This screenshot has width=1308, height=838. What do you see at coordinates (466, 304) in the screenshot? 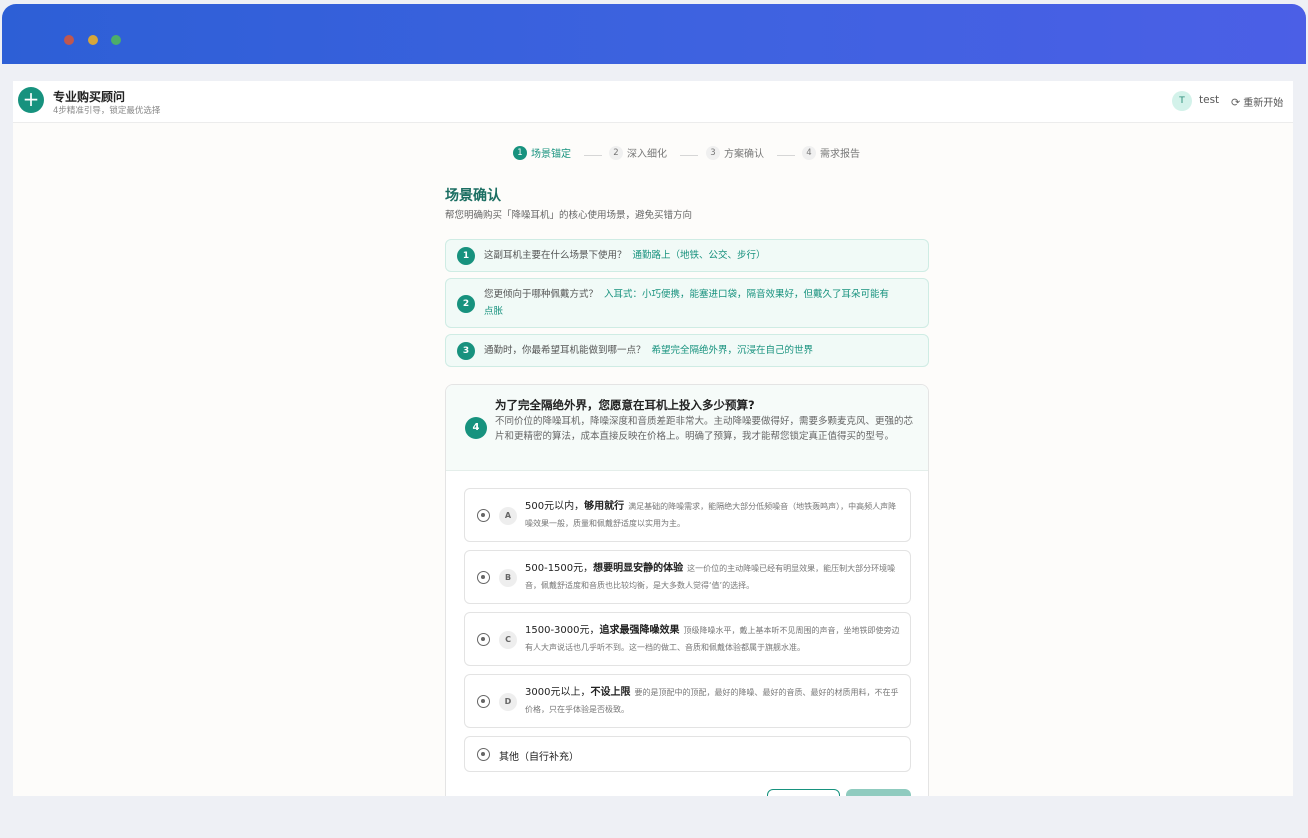
I see `question-number: 2` at bounding box center [466, 304].